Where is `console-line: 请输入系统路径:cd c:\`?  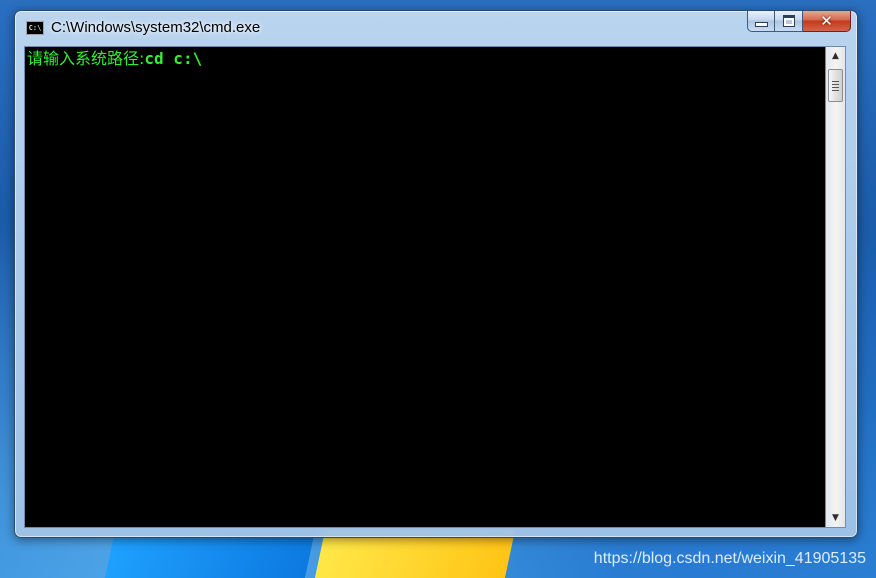
console-line: 请输入系统路径:cd c:\ is located at coordinates (114, 59).